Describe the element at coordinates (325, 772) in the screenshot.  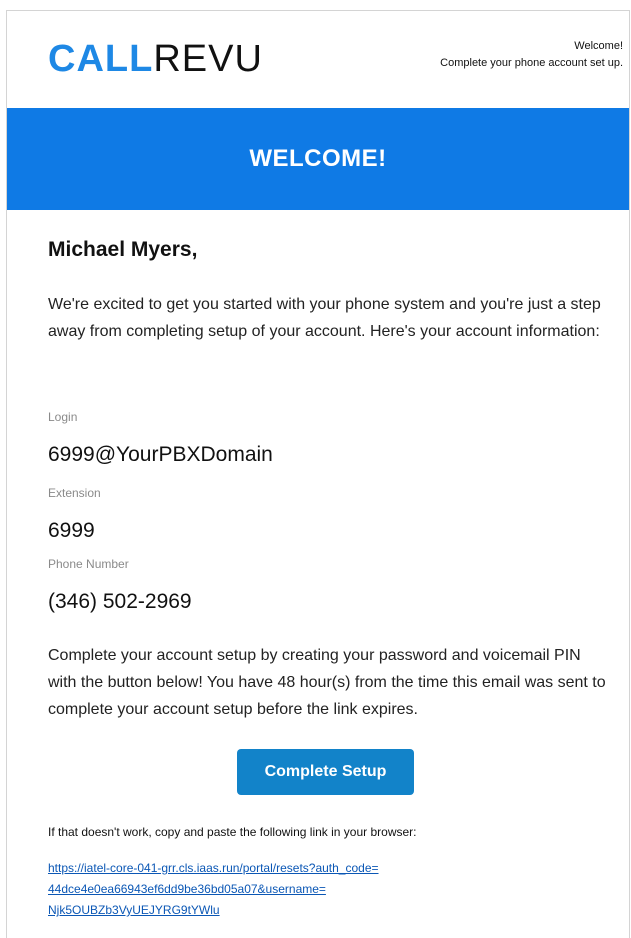
I see `complete-setup-button: Complete Setup` at that location.